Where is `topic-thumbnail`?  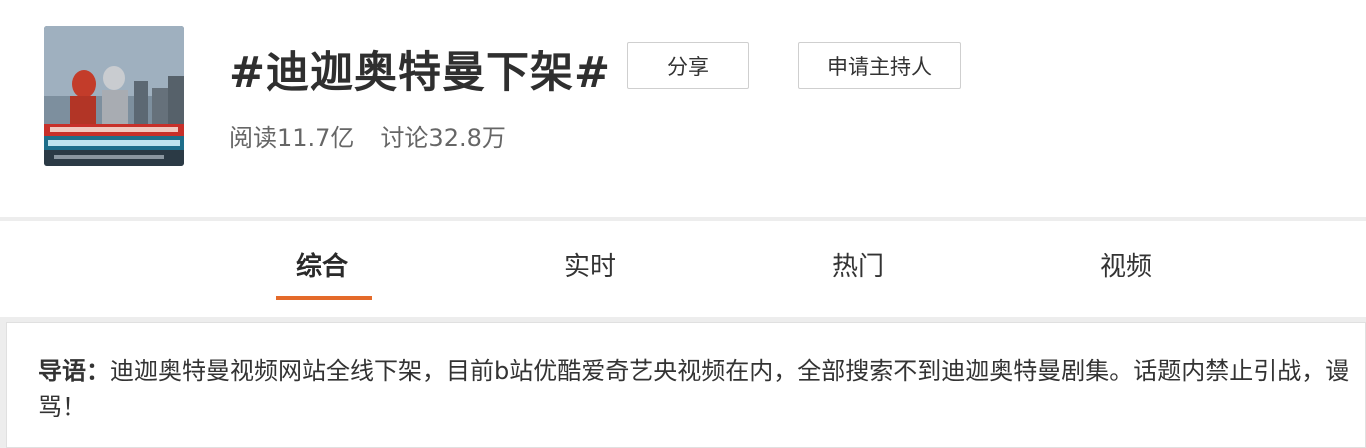
topic-thumbnail is located at coordinates (114, 96).